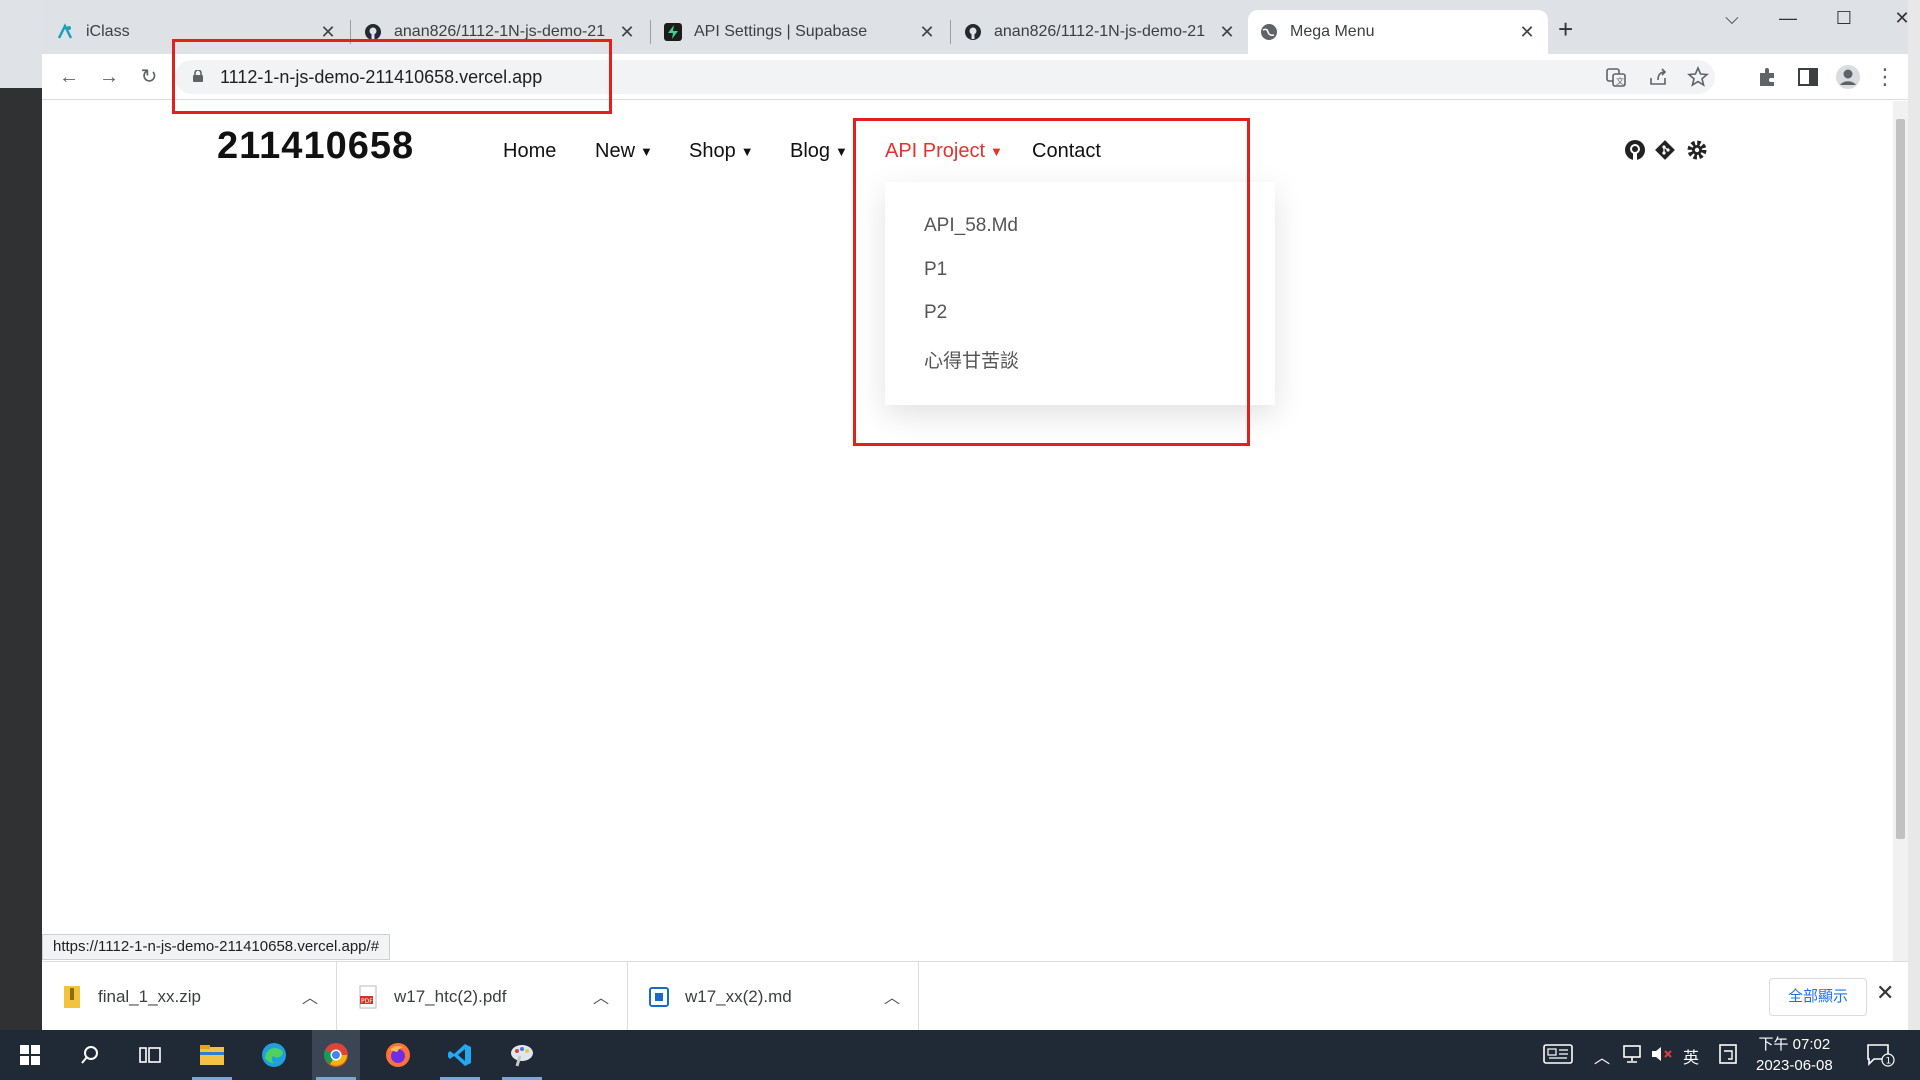  What do you see at coordinates (1788, 18) in the screenshot?
I see `minimize-icon: —` at bounding box center [1788, 18].